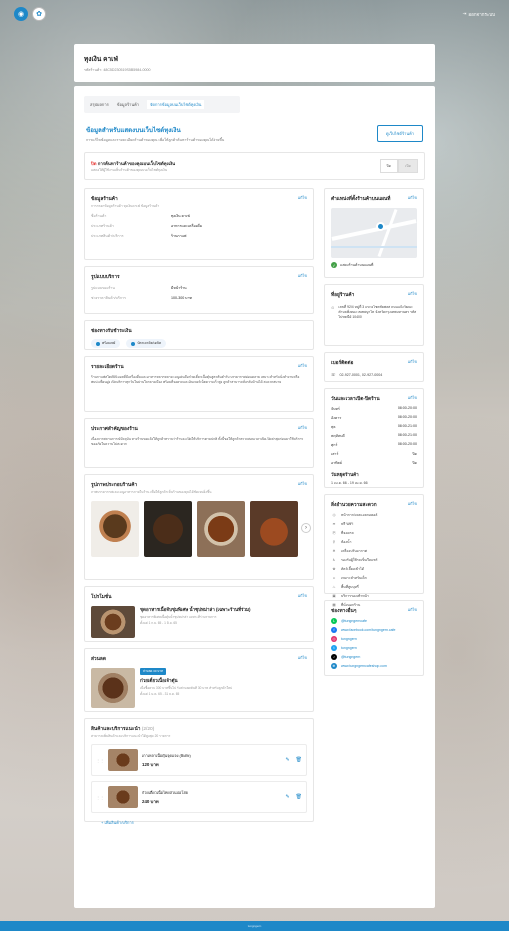  Describe the element at coordinates (357, 265) in the screenshot. I see `location-status-text: แสดงร้านค้าบนแผนที่` at that location.